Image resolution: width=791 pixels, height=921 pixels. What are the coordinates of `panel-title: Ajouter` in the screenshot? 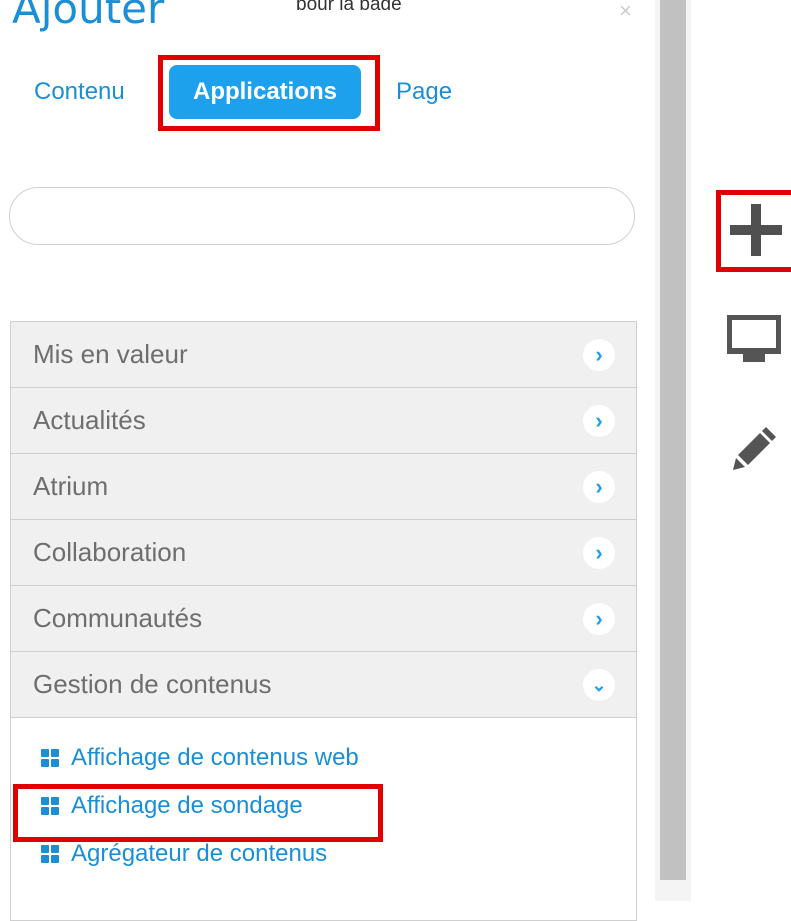 It's located at (88, 16).